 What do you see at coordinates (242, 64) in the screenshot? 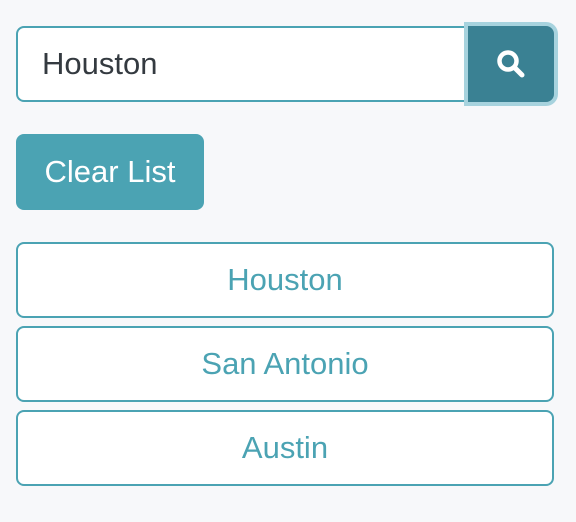
I see `search-input` at bounding box center [242, 64].